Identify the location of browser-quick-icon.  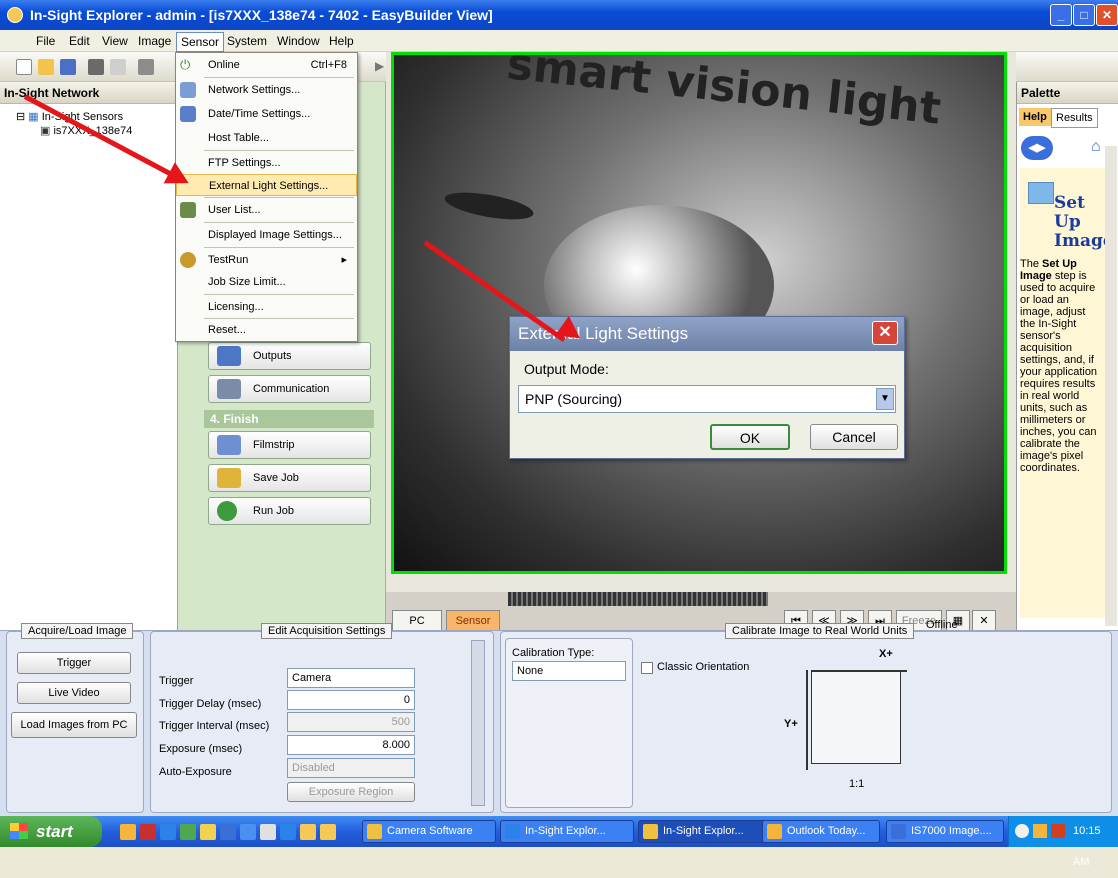
(288, 832).